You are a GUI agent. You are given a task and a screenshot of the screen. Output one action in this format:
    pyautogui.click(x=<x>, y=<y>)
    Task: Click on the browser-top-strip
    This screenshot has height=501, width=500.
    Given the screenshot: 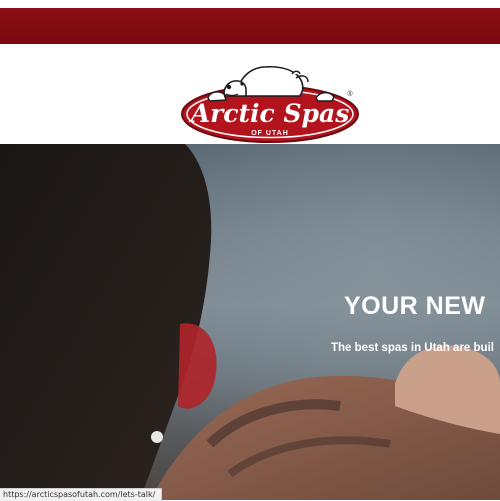 What is the action you would take?
    pyautogui.click(x=250, y=4)
    